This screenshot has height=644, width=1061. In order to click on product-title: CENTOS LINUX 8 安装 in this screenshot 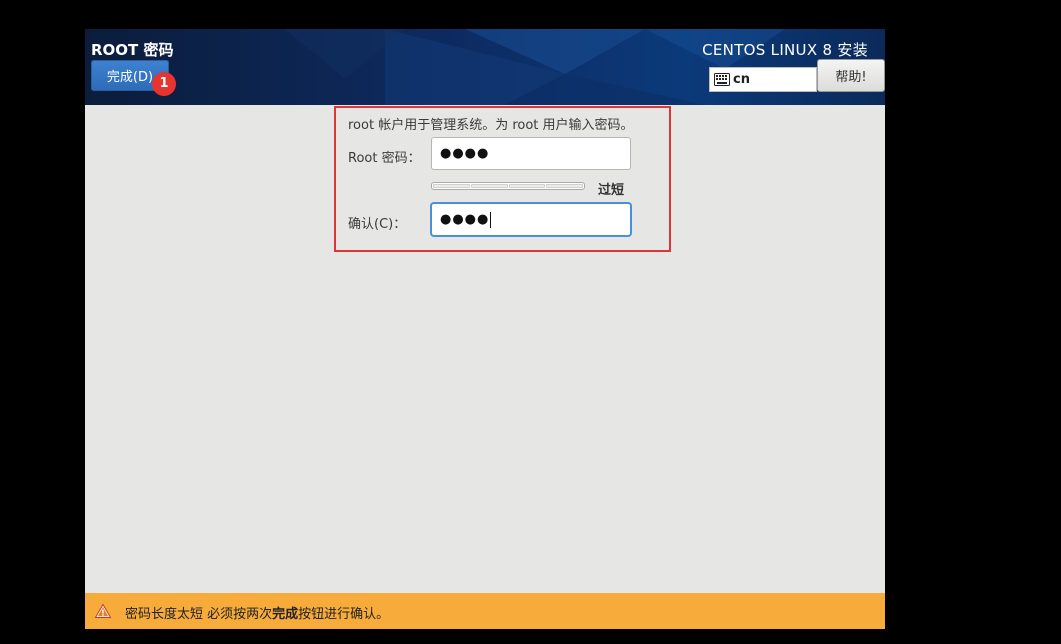, I will do `click(785, 50)`.